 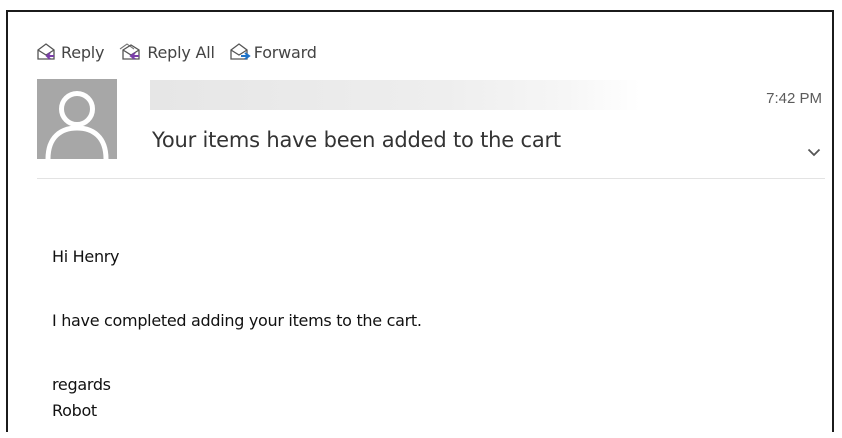 I want to click on sender-name-redacted, so click(x=395, y=95).